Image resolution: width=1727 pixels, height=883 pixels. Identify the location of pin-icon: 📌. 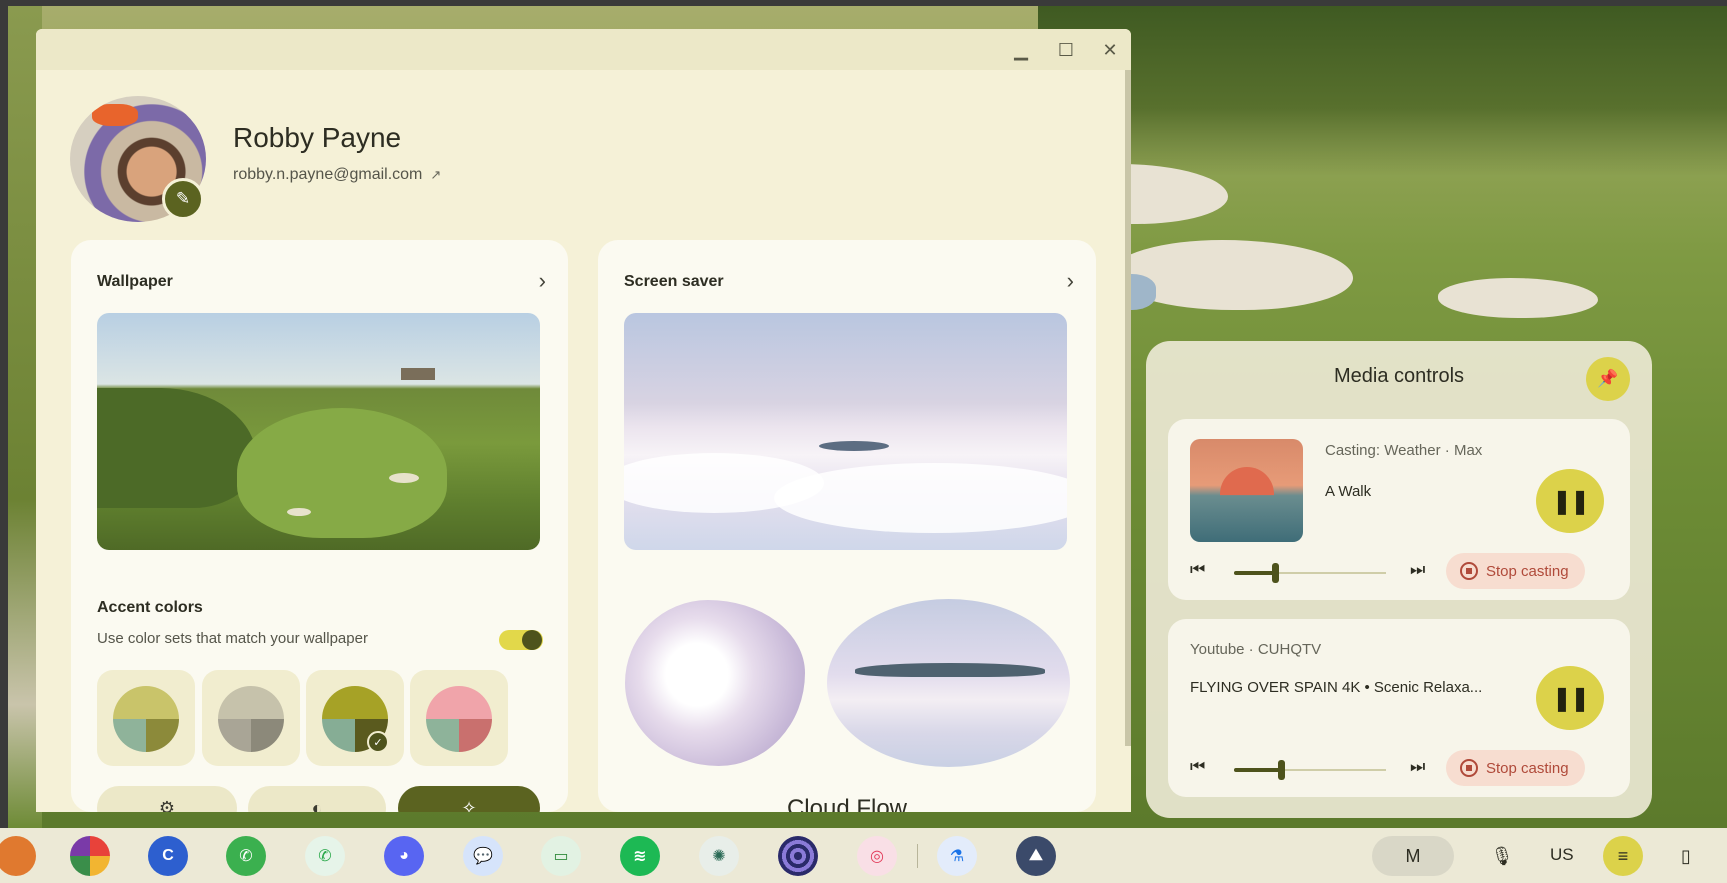
(1608, 379).